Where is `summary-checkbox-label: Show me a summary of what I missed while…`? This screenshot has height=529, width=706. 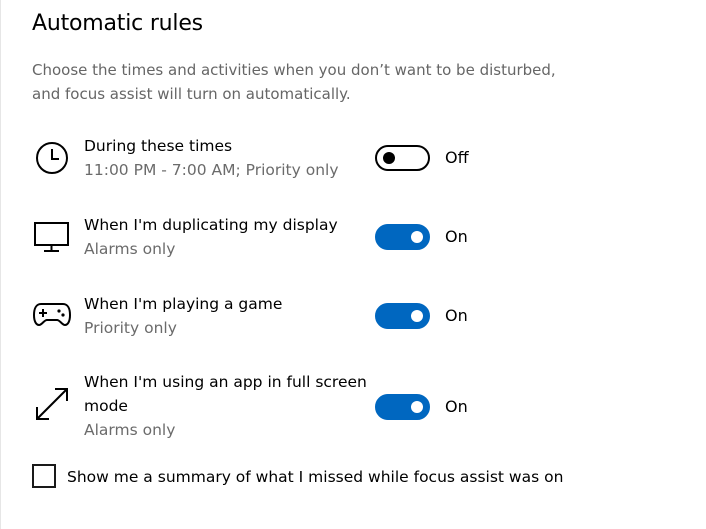 summary-checkbox-label: Show me a summary of what I missed while… is located at coordinates (315, 477).